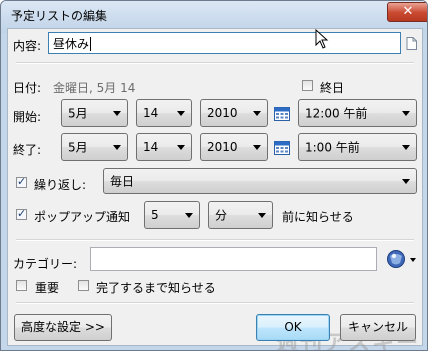 The width and height of the screenshot is (428, 351). What do you see at coordinates (233, 259) in the screenshot?
I see `category-input` at bounding box center [233, 259].